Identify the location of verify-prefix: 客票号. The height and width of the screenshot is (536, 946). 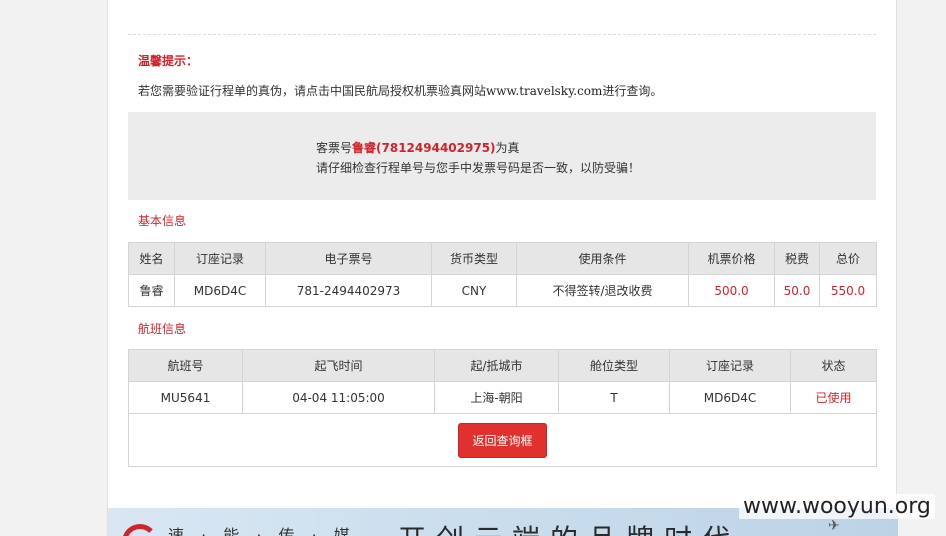
(334, 148).